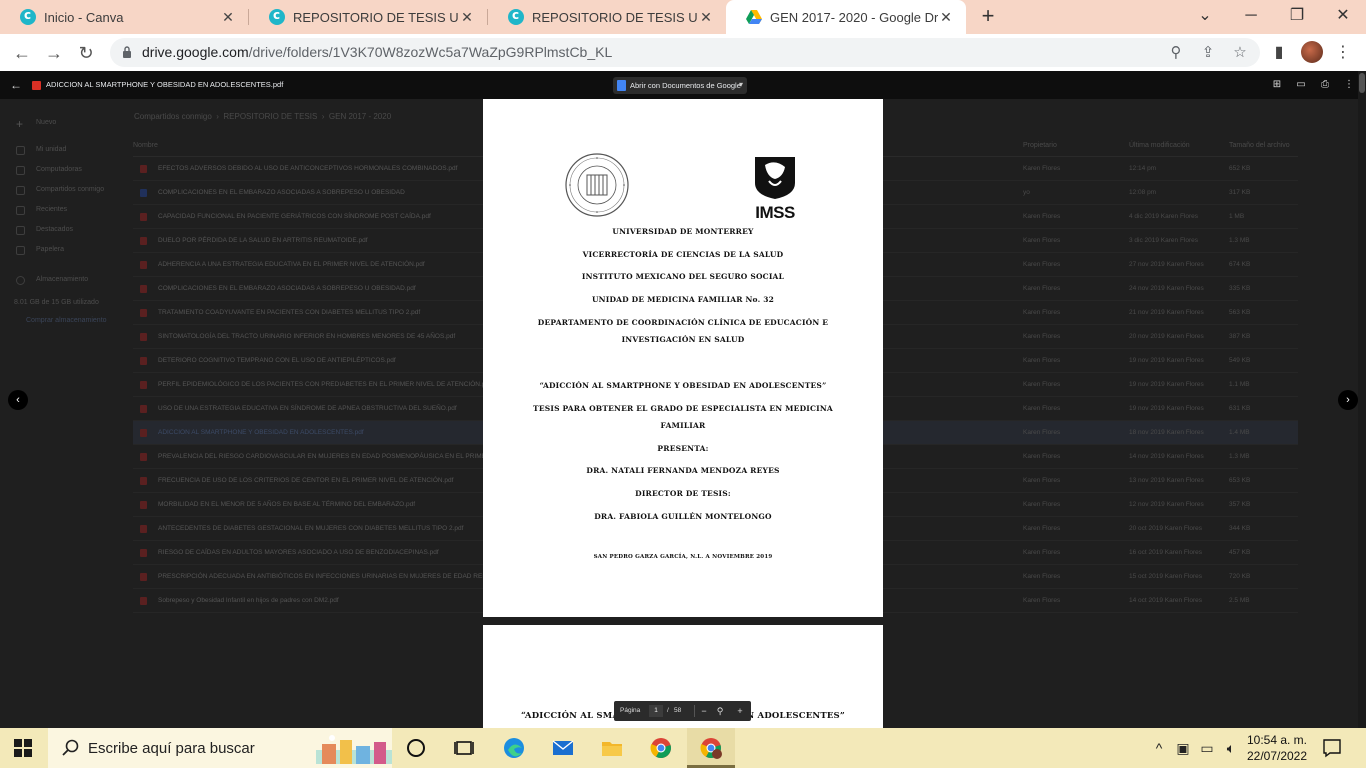  I want to click on side-panel-icon: ▮, so click(1279, 53).